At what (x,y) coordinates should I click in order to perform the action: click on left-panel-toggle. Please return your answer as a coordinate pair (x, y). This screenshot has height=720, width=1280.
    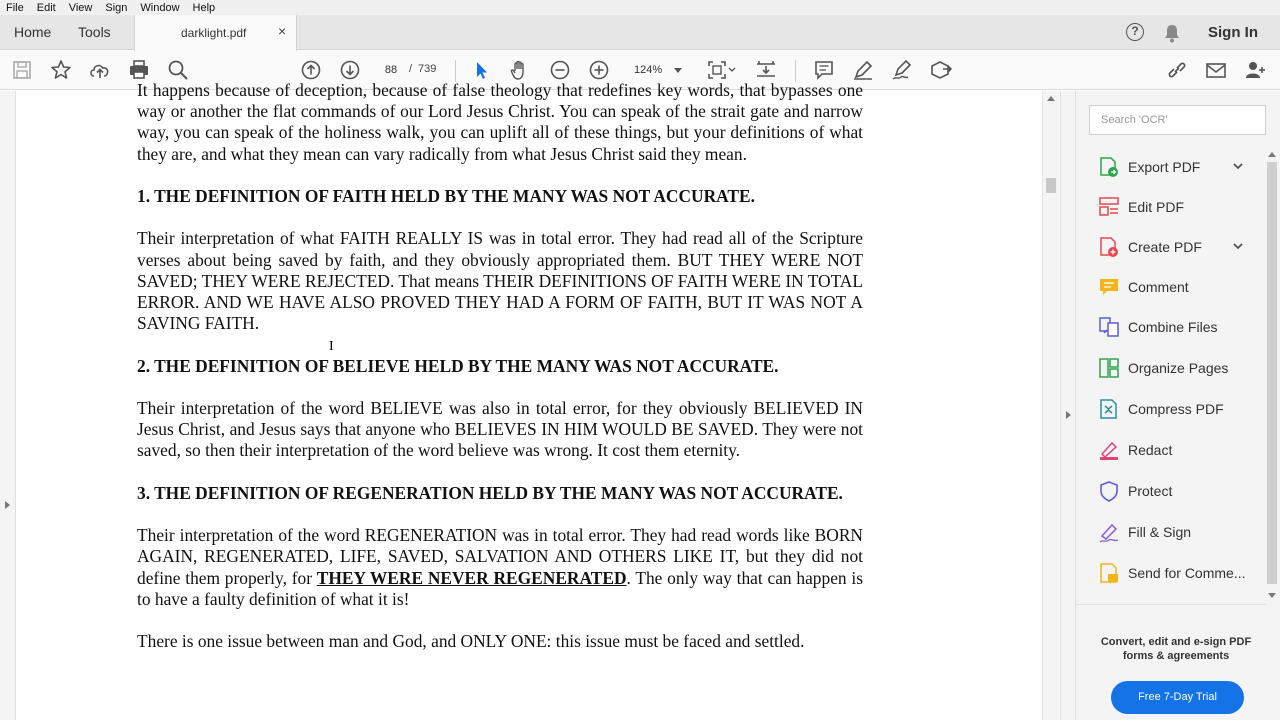
    Looking at the image, I should click on (8, 405).